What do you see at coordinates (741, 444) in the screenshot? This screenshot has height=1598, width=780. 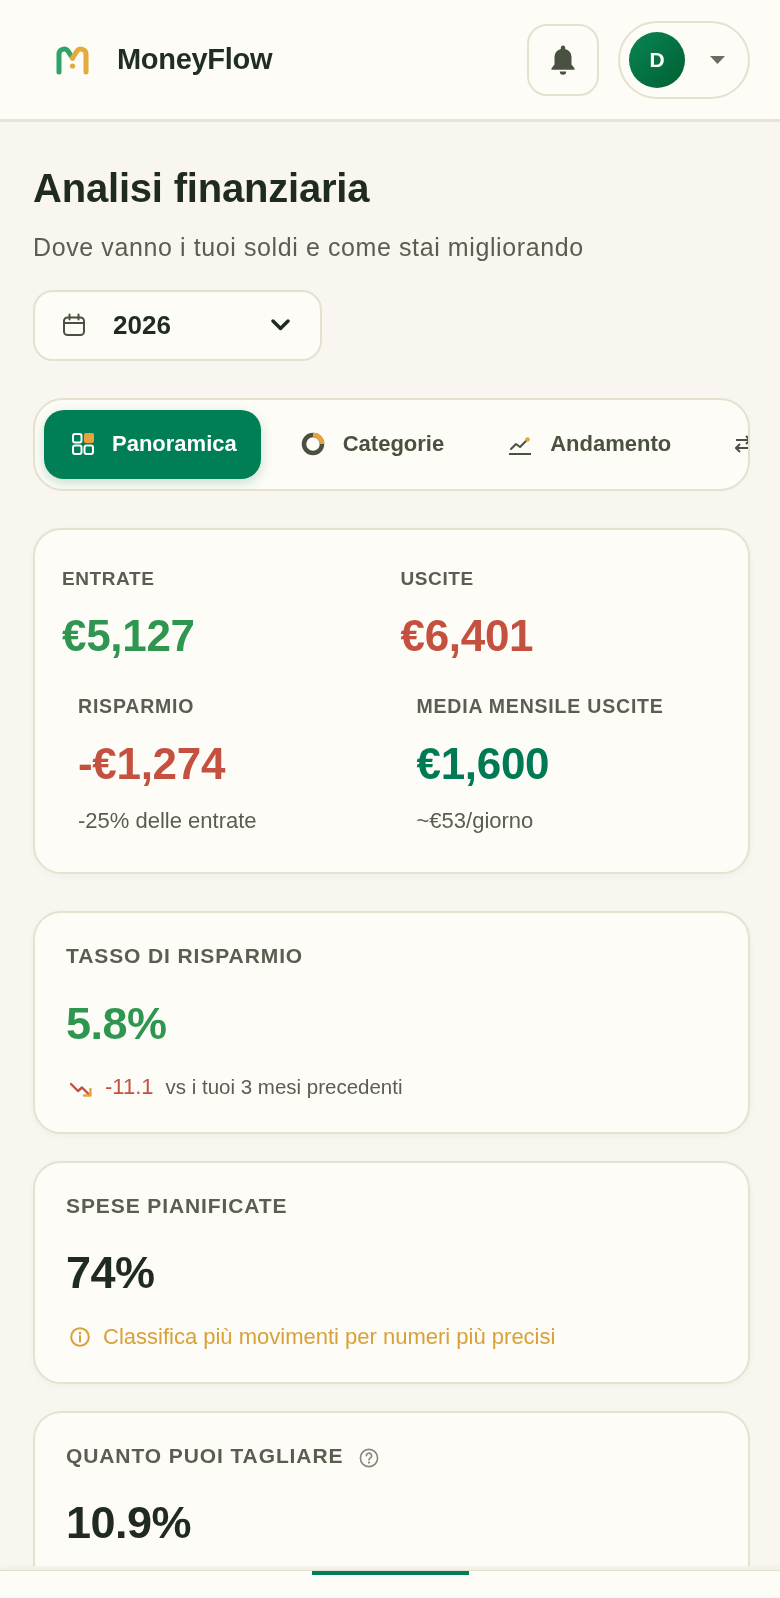 I see `swap-arrows-icon` at bounding box center [741, 444].